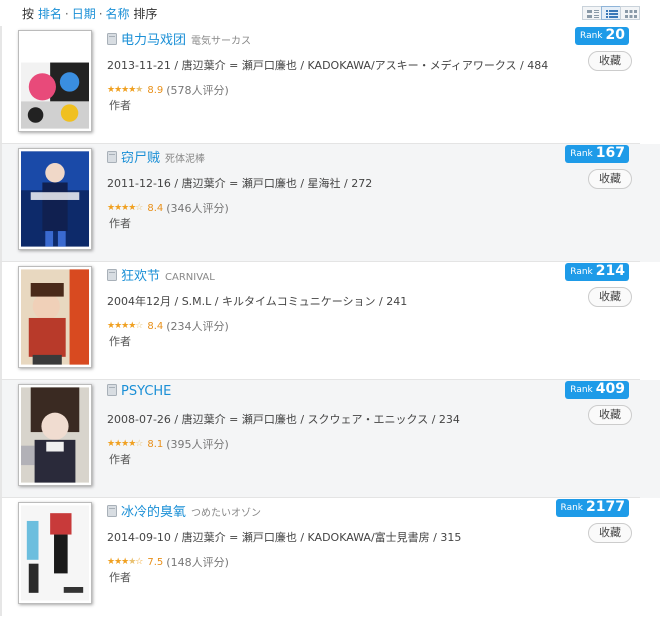 Image resolution: width=660 pixels, height=636 pixels. I want to click on book-title-link: 电力马戏团, so click(153, 38).